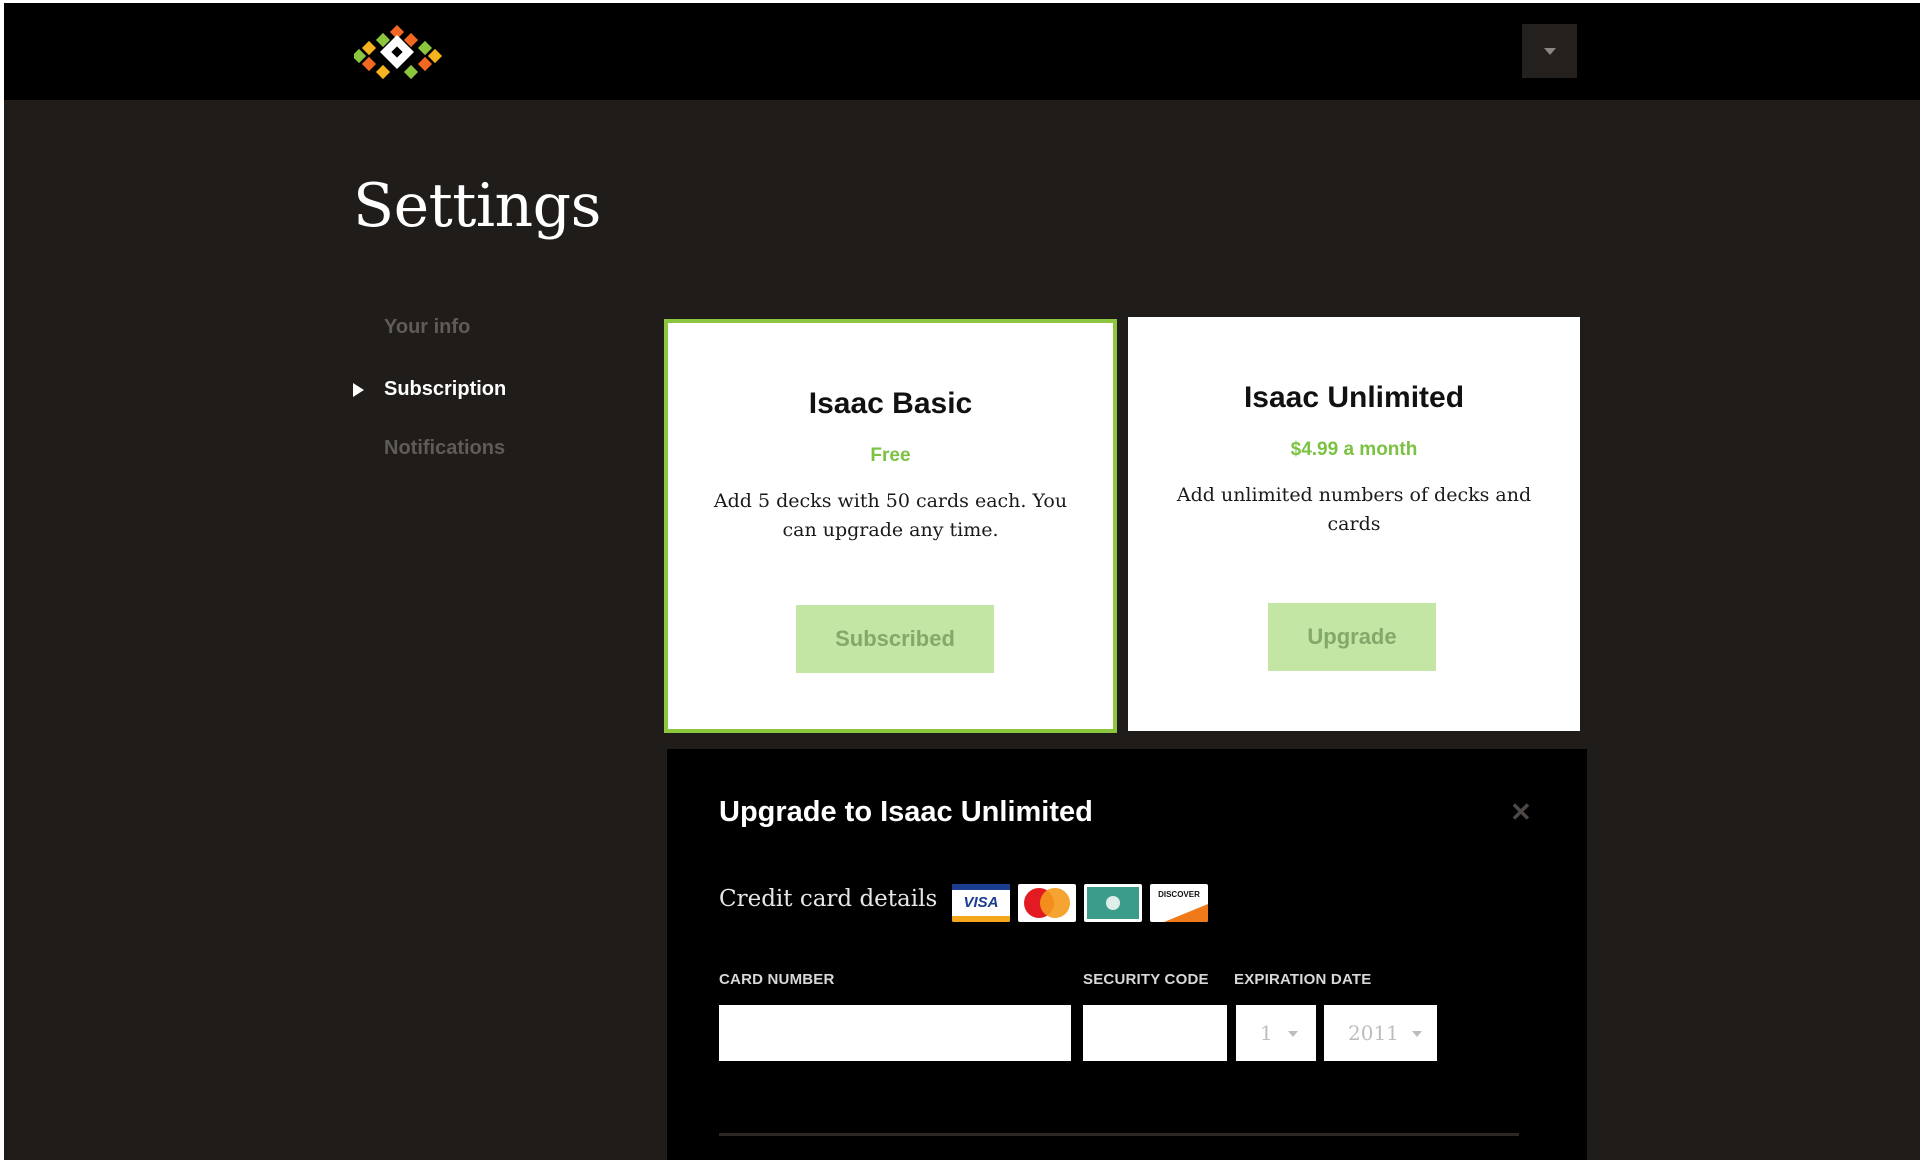 This screenshot has height=1162, width=1924. Describe the element at coordinates (445, 389) in the screenshot. I see `sidebar-item-subscription: Subscription` at that location.